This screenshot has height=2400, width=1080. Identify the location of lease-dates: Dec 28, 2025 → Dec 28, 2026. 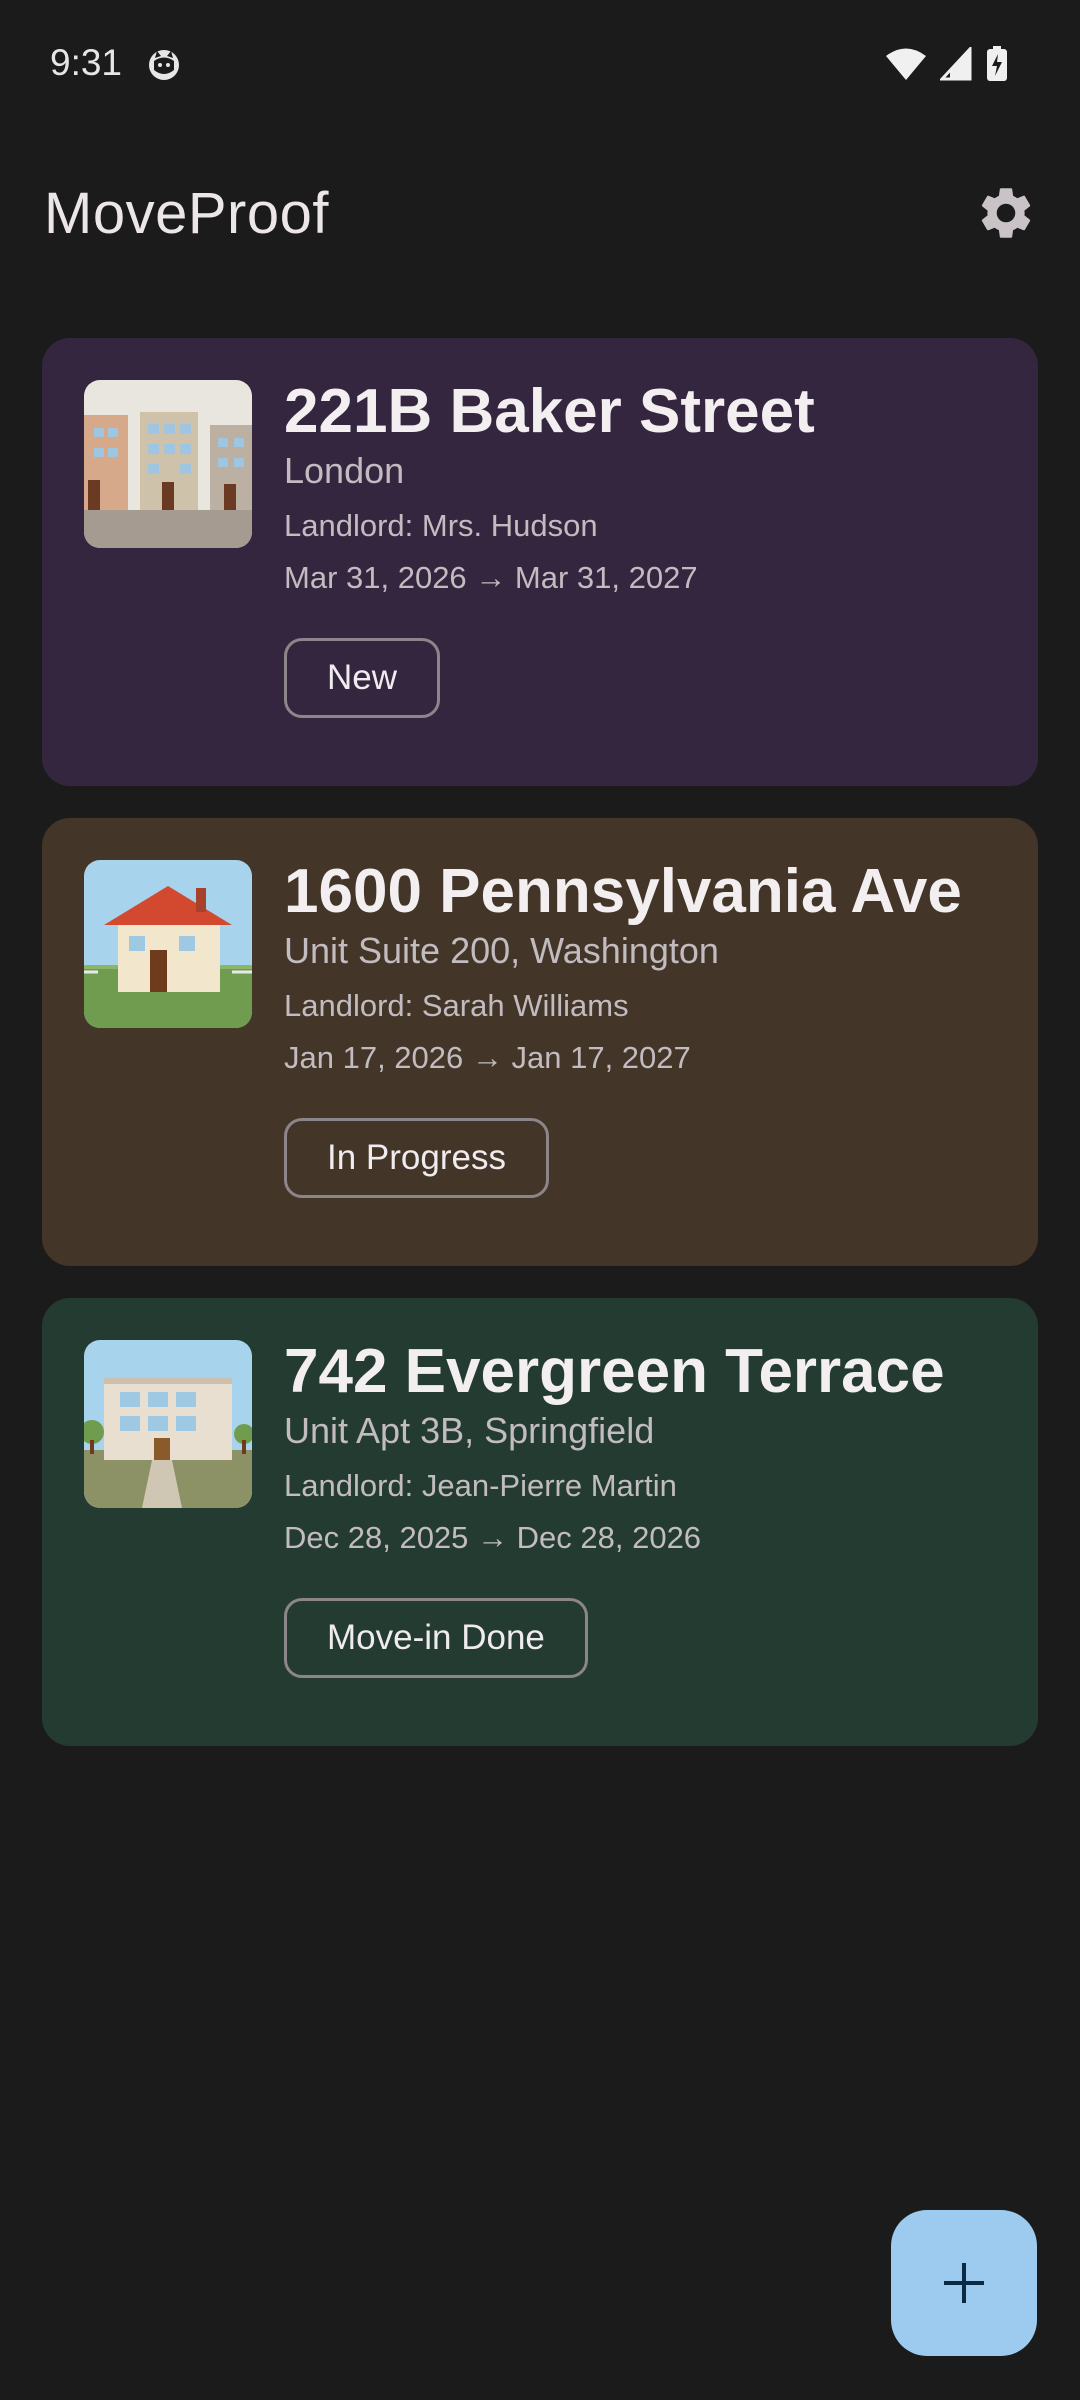
(493, 1537).